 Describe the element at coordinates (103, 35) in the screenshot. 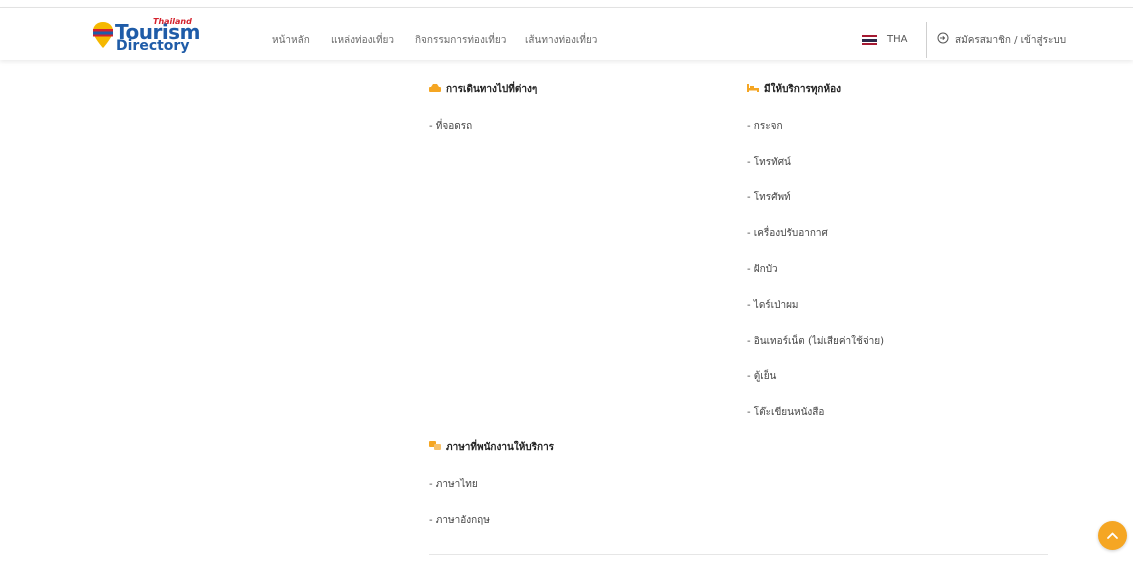

I see `logo-pin-icon` at that location.